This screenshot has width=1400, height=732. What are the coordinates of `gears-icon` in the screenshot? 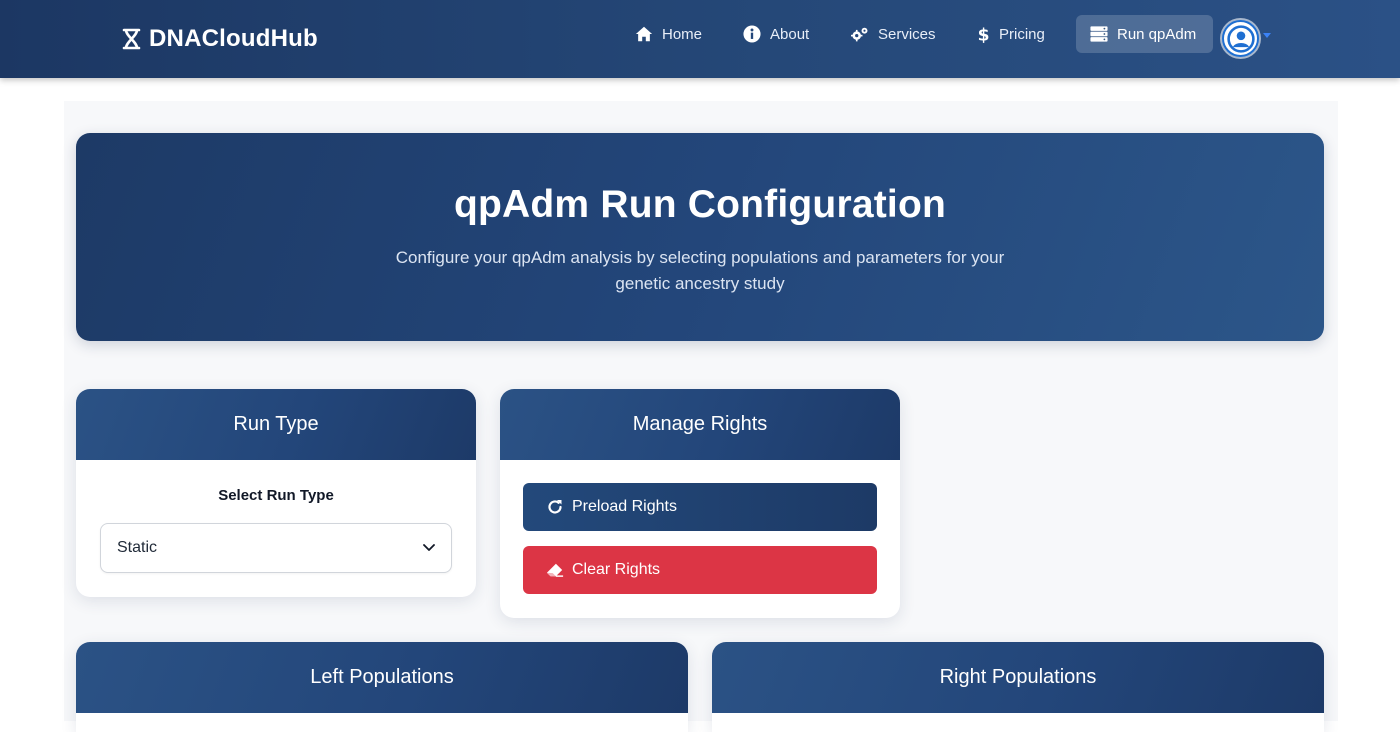 It's located at (859, 34).